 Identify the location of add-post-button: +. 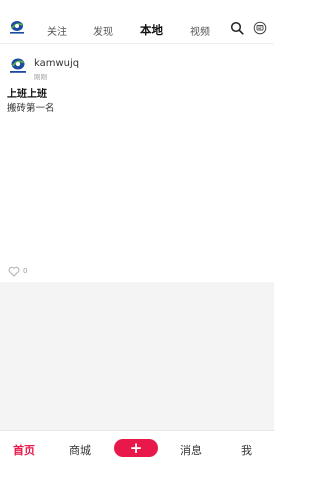
(136, 448).